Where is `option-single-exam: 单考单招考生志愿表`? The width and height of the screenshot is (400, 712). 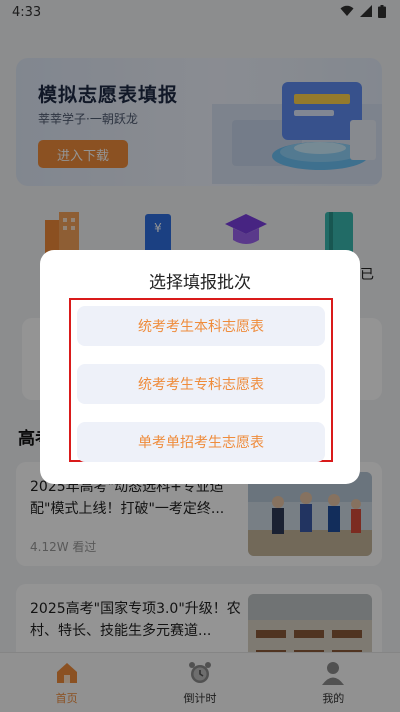
option-single-exam: 单考单招考生志愿表 is located at coordinates (201, 442).